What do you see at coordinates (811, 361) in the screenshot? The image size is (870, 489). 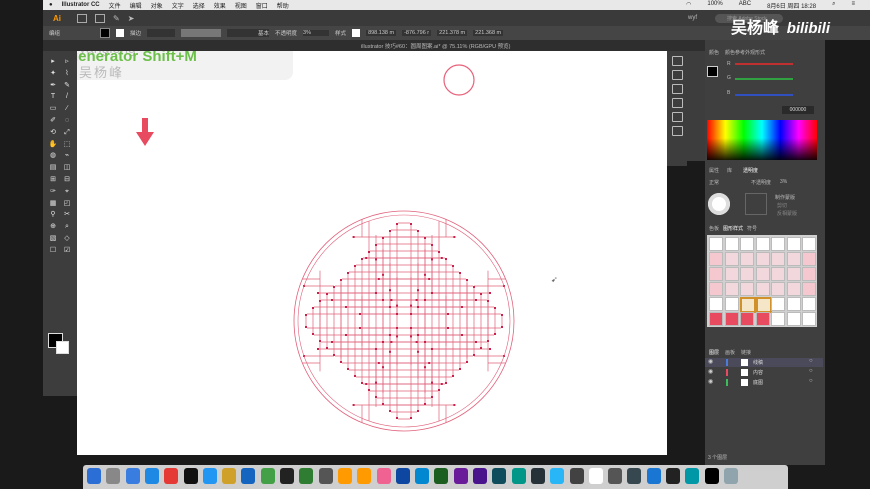 I see `target-icon: ○` at bounding box center [811, 361].